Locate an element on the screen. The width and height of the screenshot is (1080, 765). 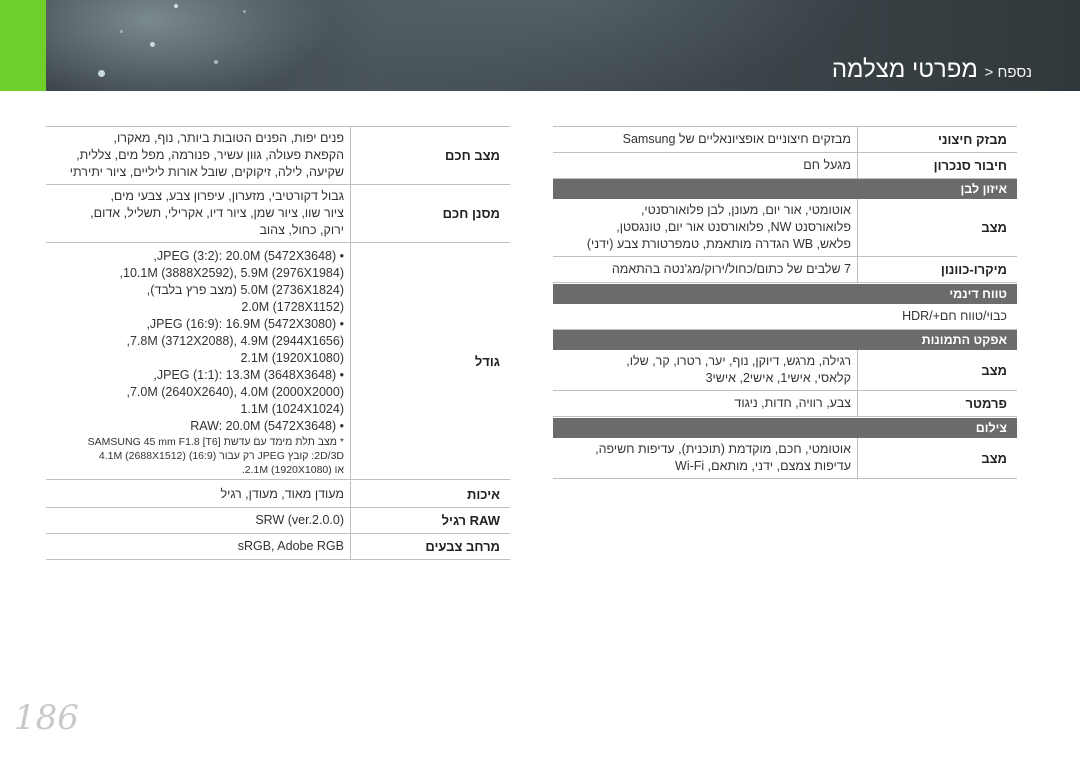
value-line: 5.0M (2736X1824) (מצב פרץ בלבד), is located at coordinates (245, 289).